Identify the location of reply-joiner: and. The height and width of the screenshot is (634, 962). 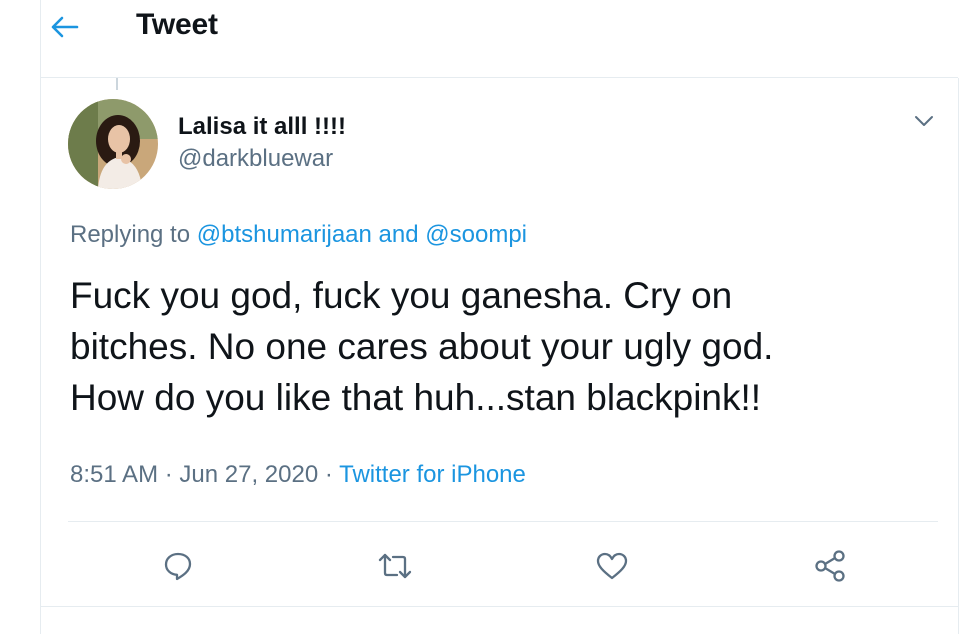
(399, 234).